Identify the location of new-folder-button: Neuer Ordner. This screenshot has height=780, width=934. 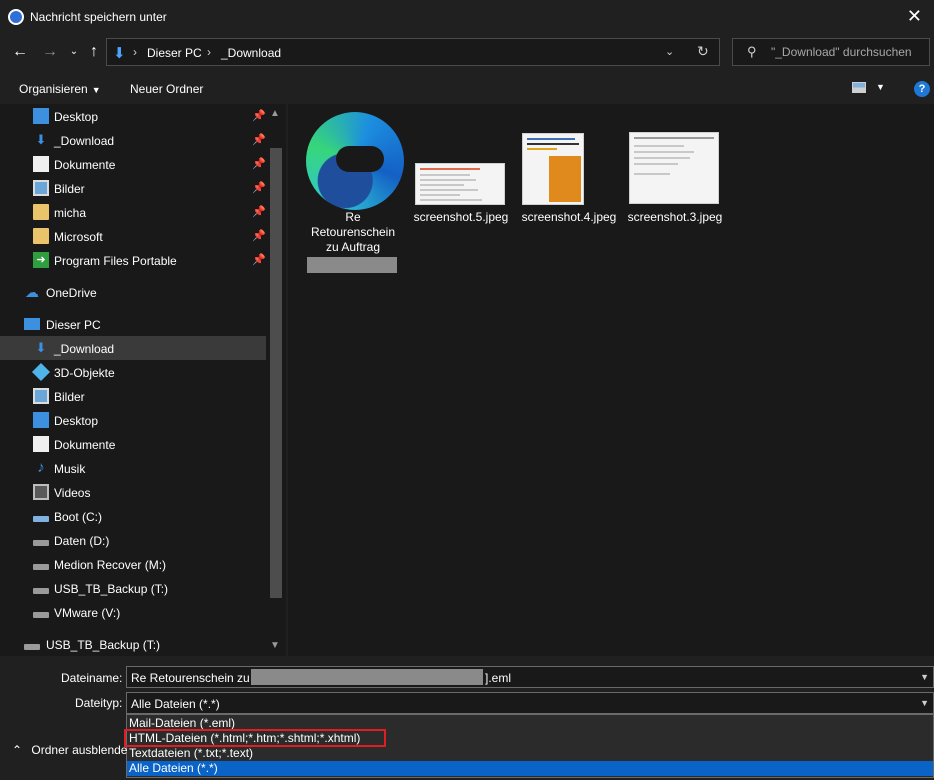
(166, 89).